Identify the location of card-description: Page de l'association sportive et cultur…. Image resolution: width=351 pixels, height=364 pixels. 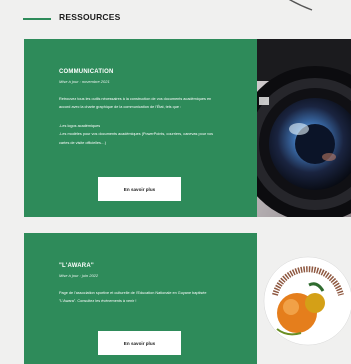
(133, 297).